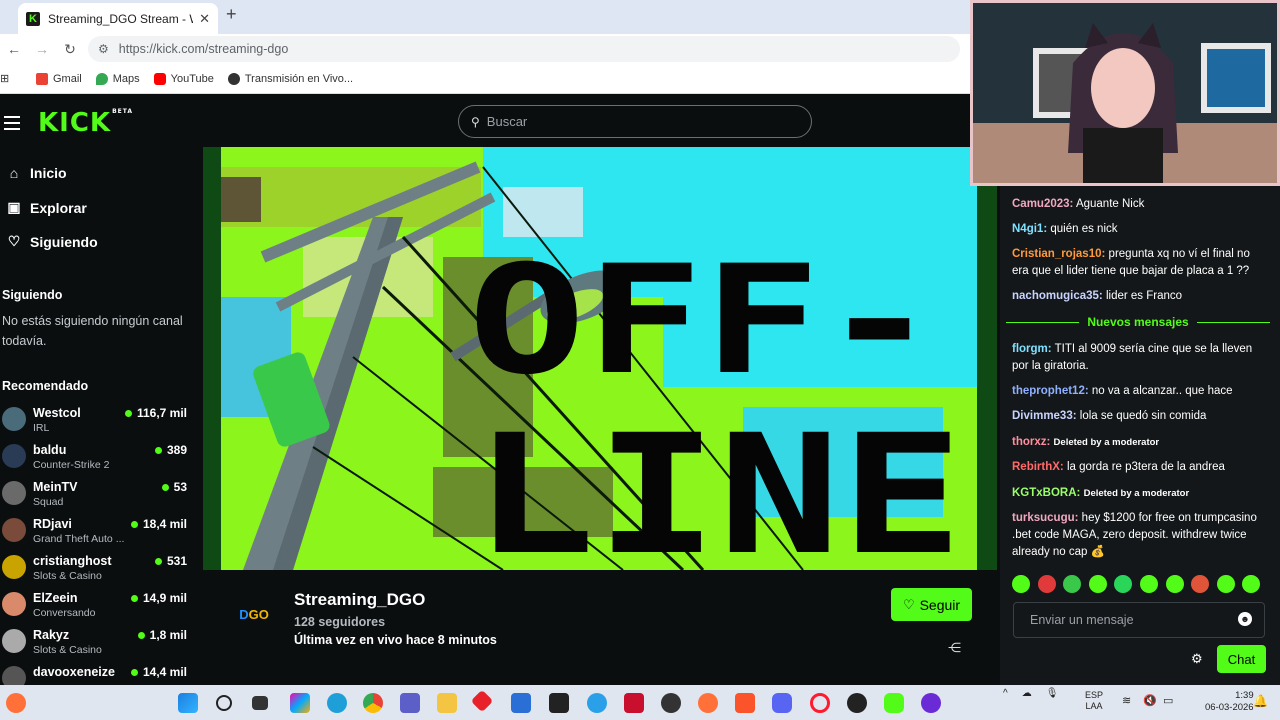  What do you see at coordinates (16, 703) in the screenshot?
I see `firefox-dev-icon` at bounding box center [16, 703].